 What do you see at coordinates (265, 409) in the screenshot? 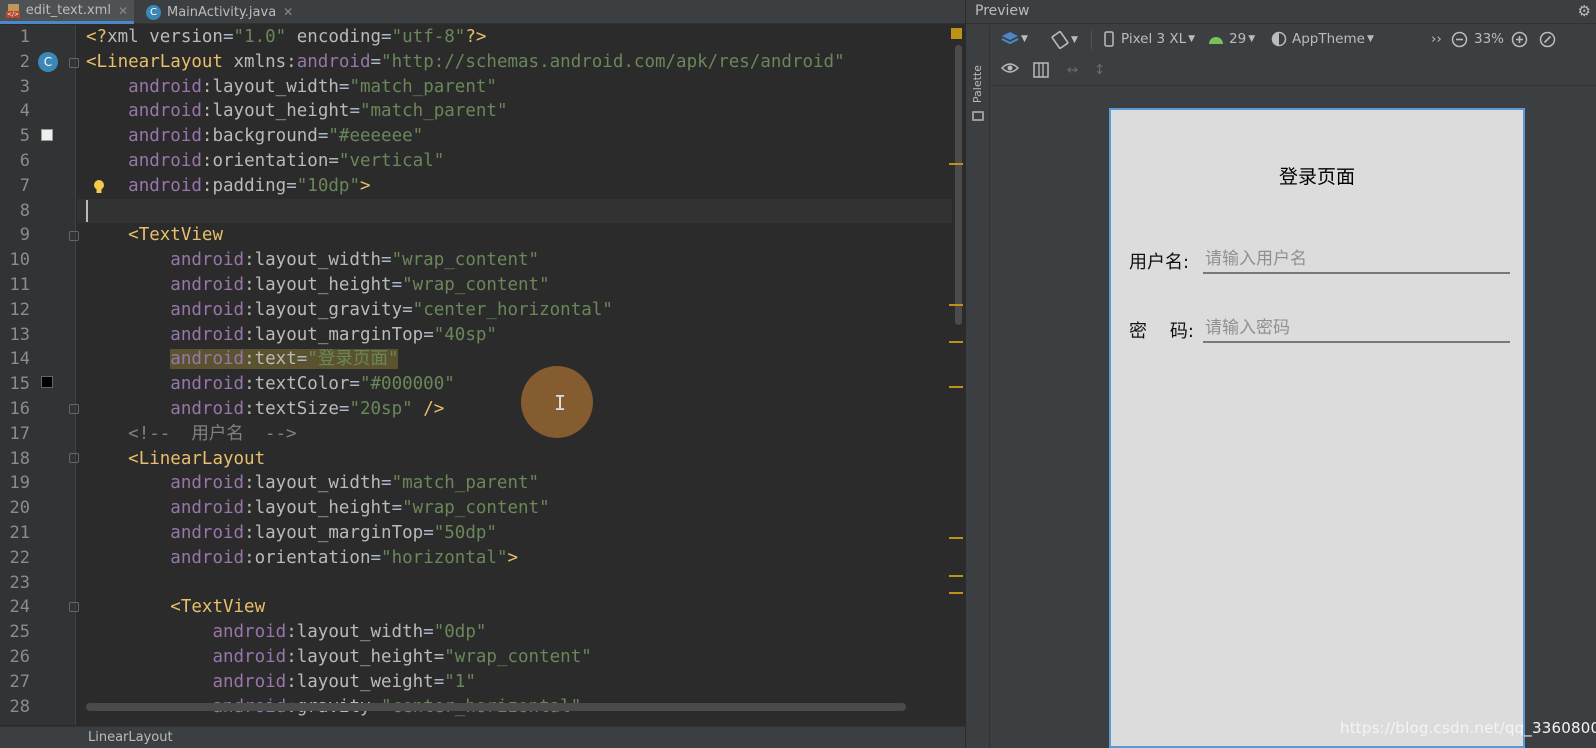
I see `code-line-16: android:textSize="20sp" />` at bounding box center [265, 409].